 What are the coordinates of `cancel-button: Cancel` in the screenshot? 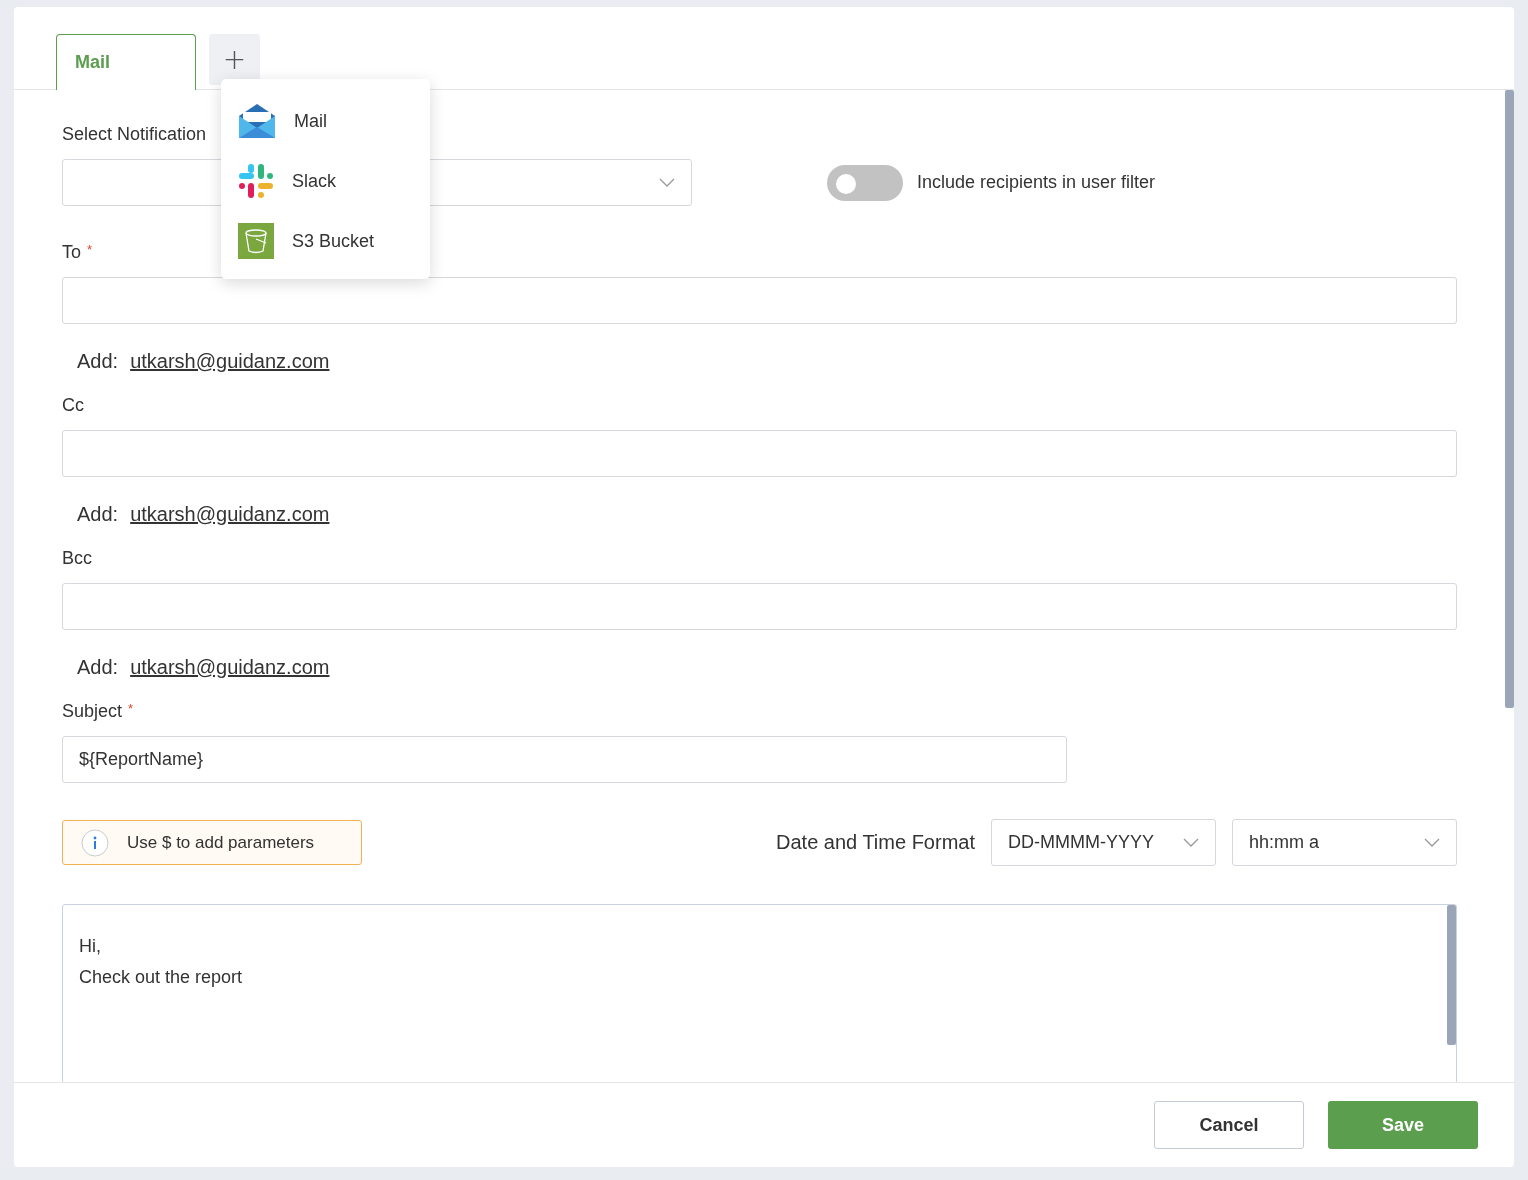 It's located at (1229, 1125).